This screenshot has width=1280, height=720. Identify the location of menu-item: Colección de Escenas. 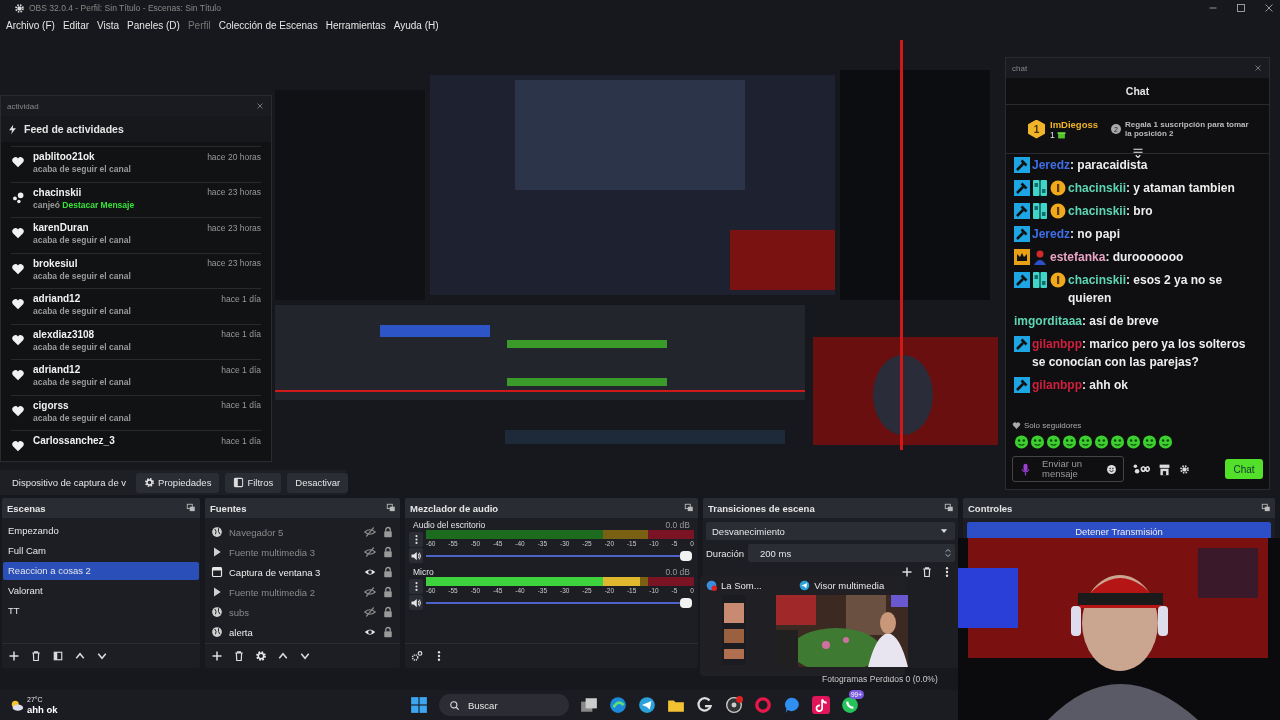
(268, 25).